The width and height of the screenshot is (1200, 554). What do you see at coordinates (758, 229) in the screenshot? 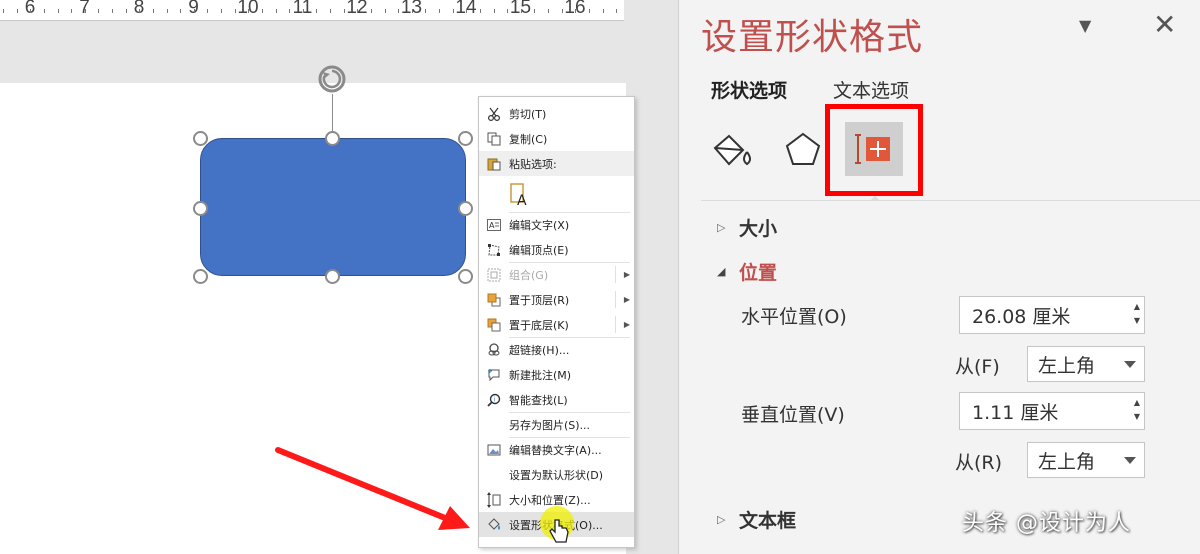
I see `section-size-label: 大小` at bounding box center [758, 229].